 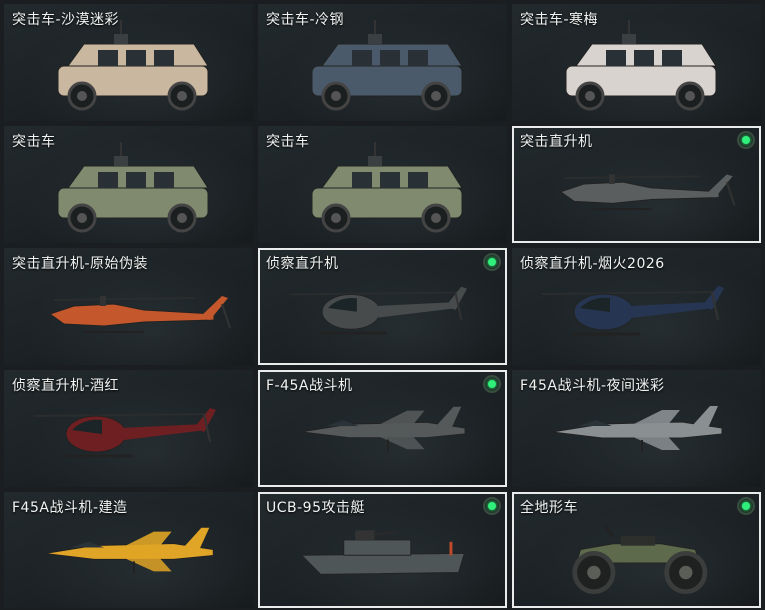 What do you see at coordinates (70, 508) in the screenshot?
I see `vehicle-name: F45A战斗机-建造` at bounding box center [70, 508].